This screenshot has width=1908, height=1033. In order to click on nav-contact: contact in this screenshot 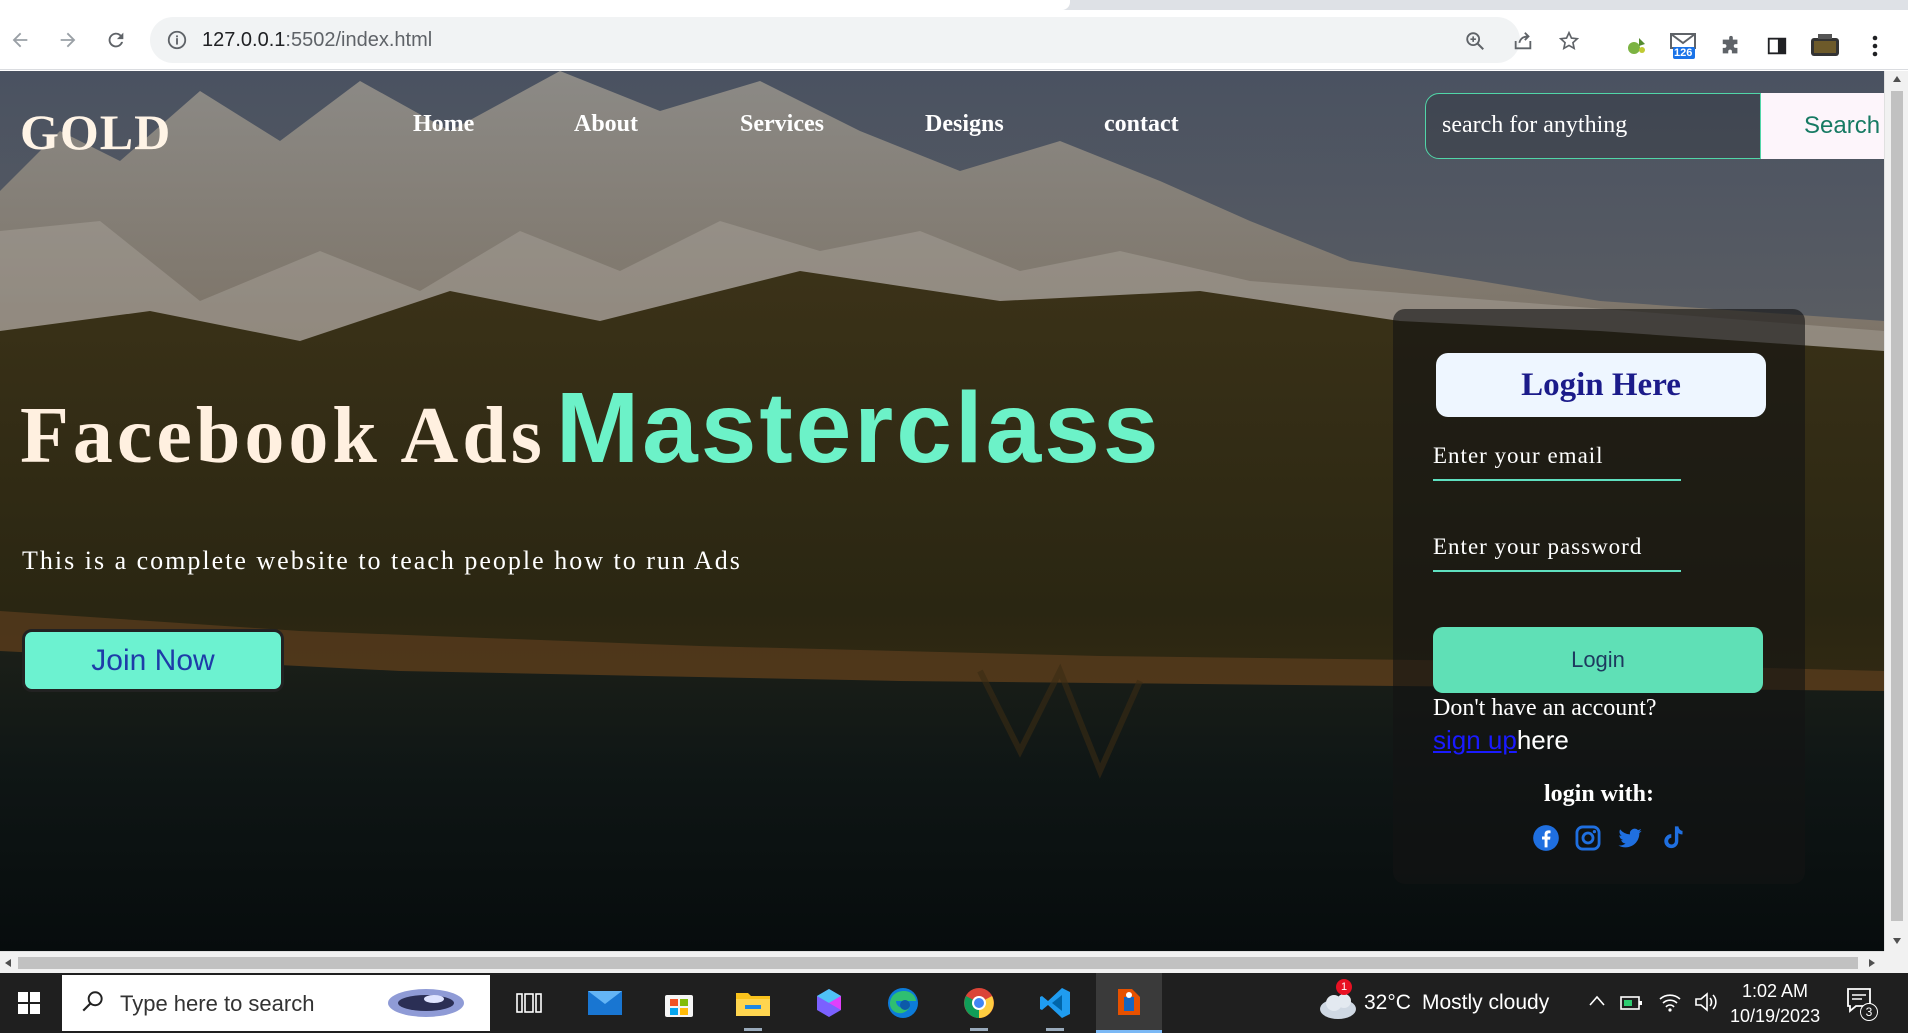, I will do `click(1141, 124)`.